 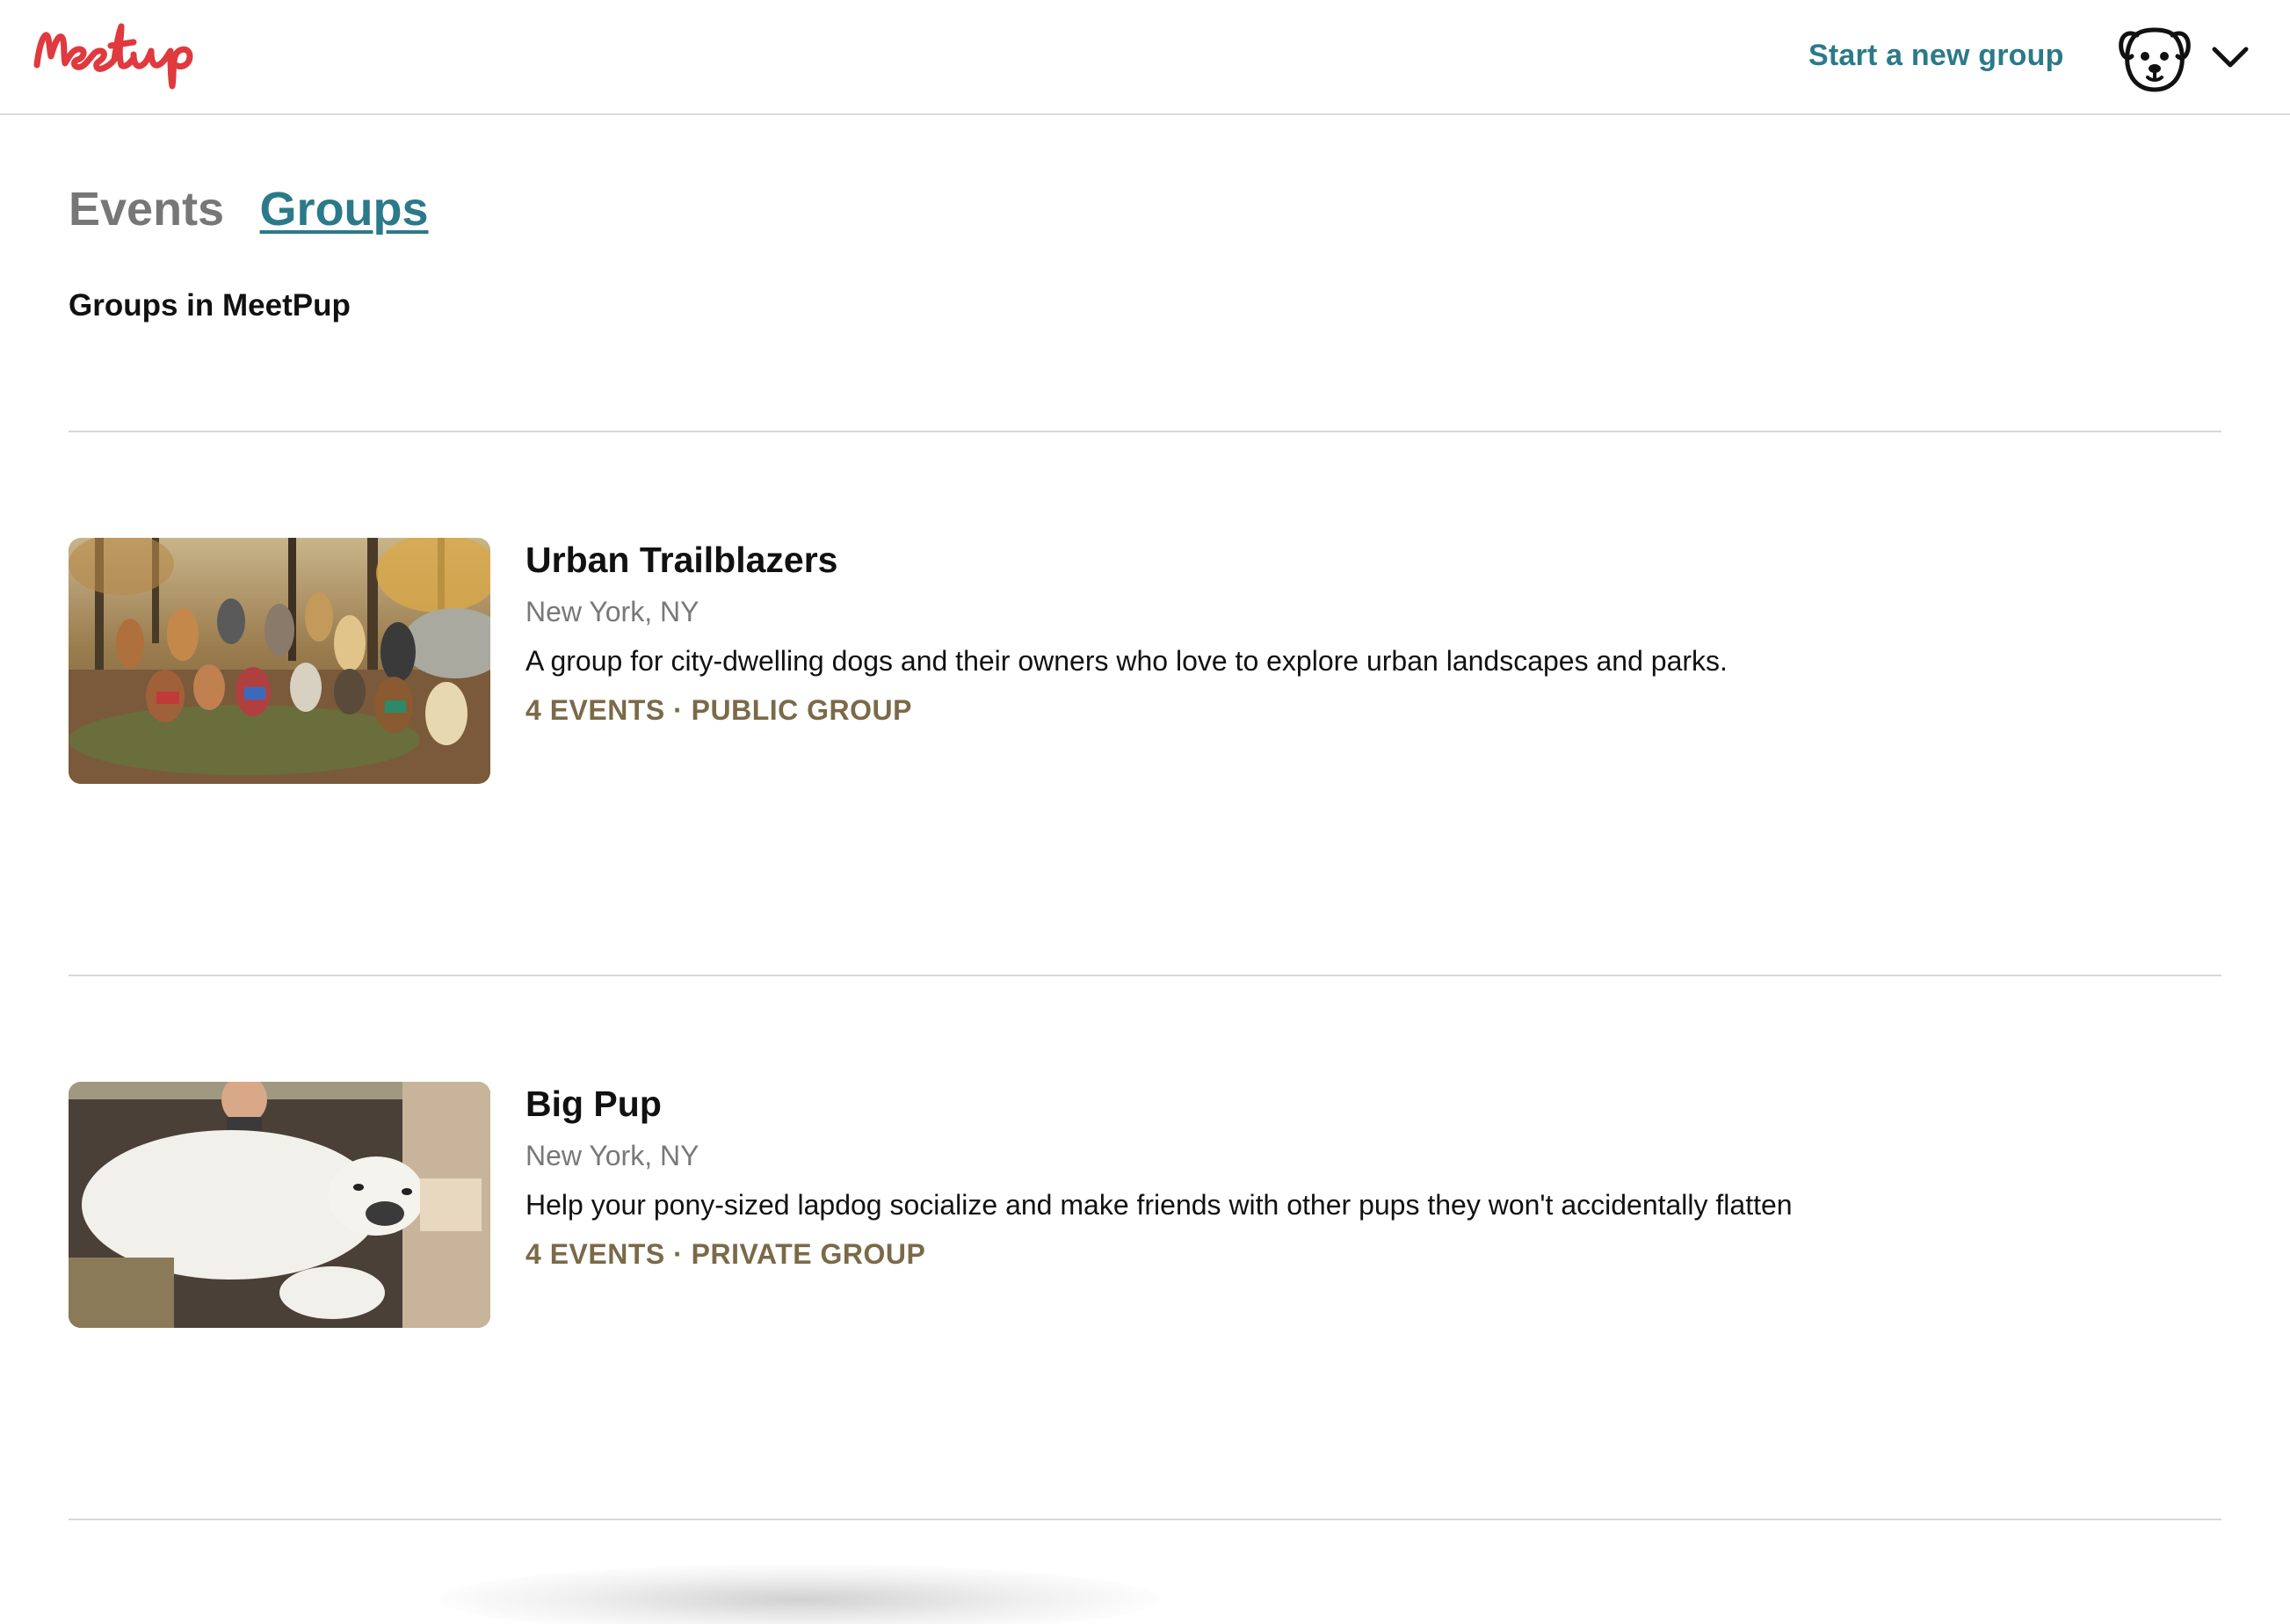 I want to click on section-title: Groups in MeetPup, so click(x=210, y=305).